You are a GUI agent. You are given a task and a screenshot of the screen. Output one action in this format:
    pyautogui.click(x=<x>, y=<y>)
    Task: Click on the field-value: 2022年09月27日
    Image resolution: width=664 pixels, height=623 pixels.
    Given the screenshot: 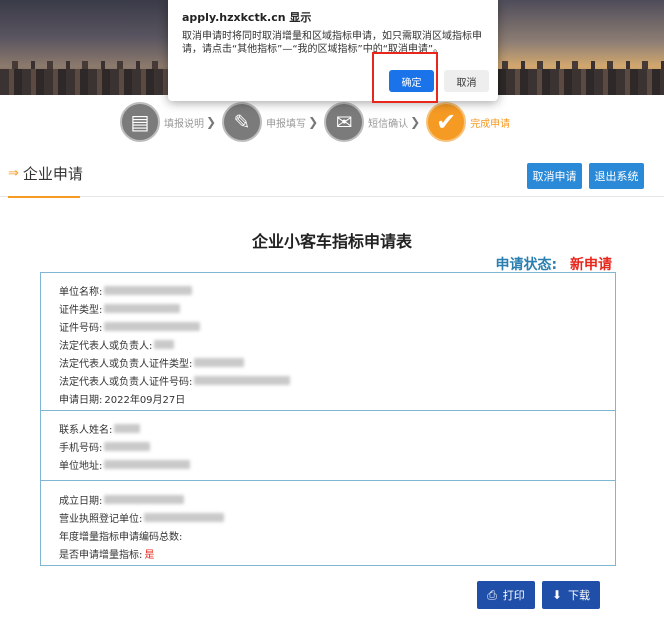 What is the action you would take?
    pyautogui.click(x=145, y=400)
    